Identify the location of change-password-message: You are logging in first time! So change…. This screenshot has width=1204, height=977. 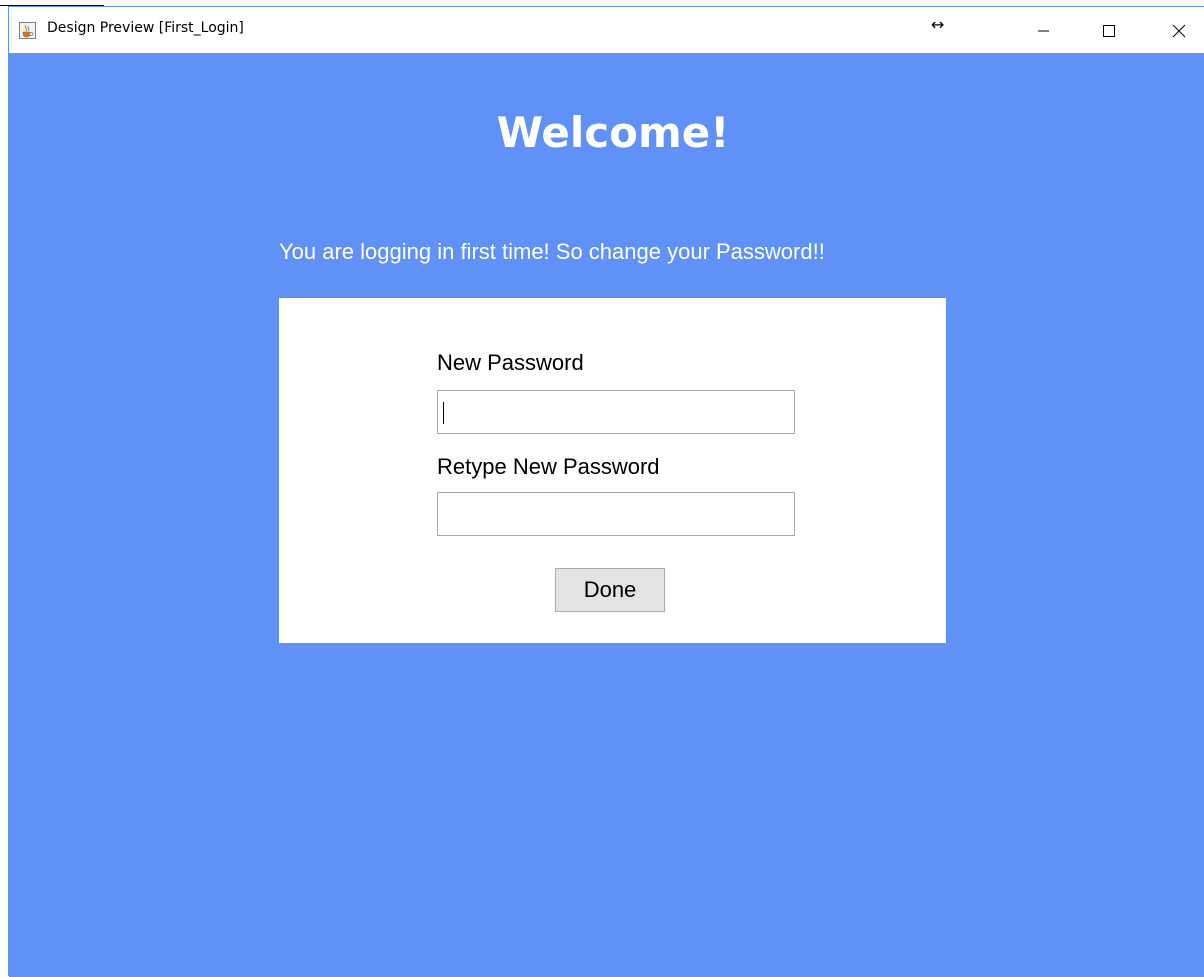
(552, 251).